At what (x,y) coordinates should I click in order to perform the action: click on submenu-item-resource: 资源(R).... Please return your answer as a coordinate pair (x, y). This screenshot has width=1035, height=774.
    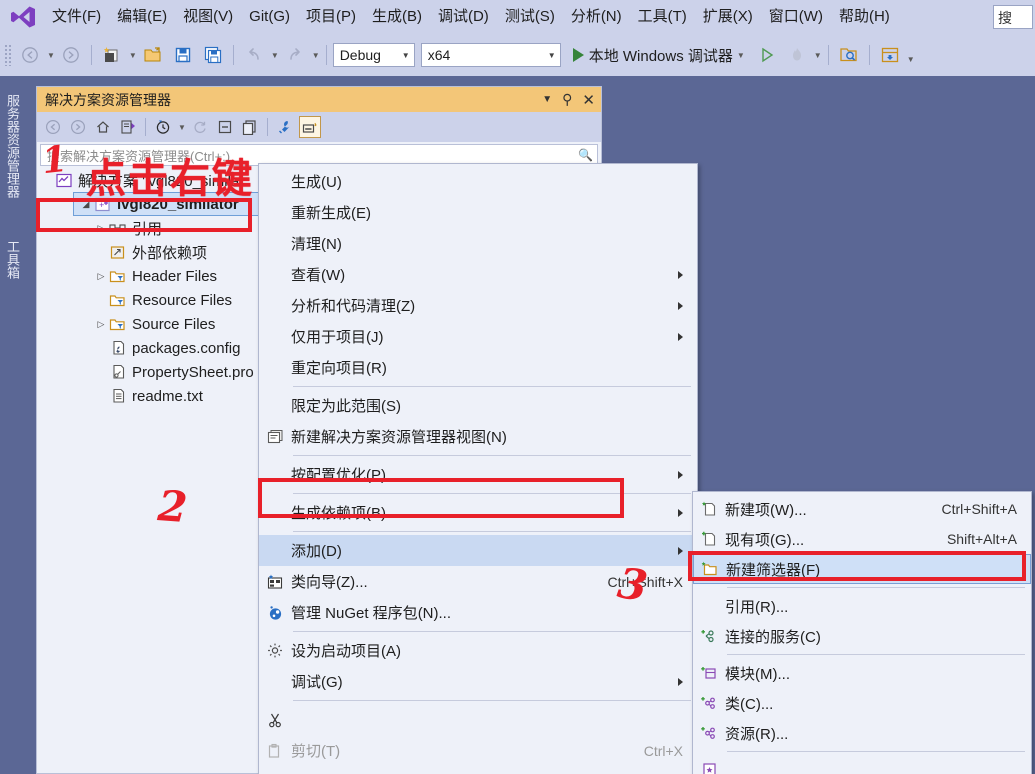
    Looking at the image, I should click on (862, 733).